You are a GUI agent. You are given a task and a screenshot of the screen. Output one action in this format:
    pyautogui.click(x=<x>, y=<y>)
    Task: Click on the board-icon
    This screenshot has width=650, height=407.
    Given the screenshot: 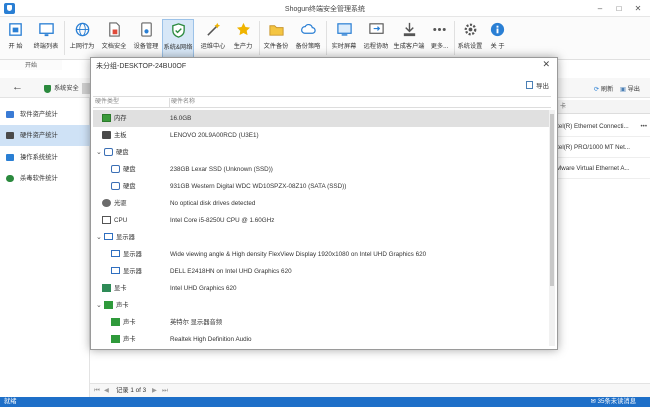 What is the action you would take?
    pyautogui.click(x=106, y=135)
    